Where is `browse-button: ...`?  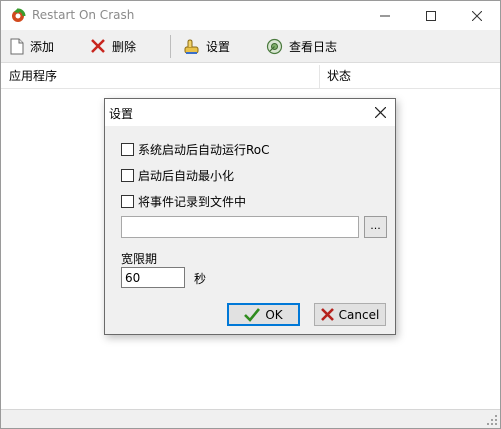
browse-button: ... is located at coordinates (375, 227).